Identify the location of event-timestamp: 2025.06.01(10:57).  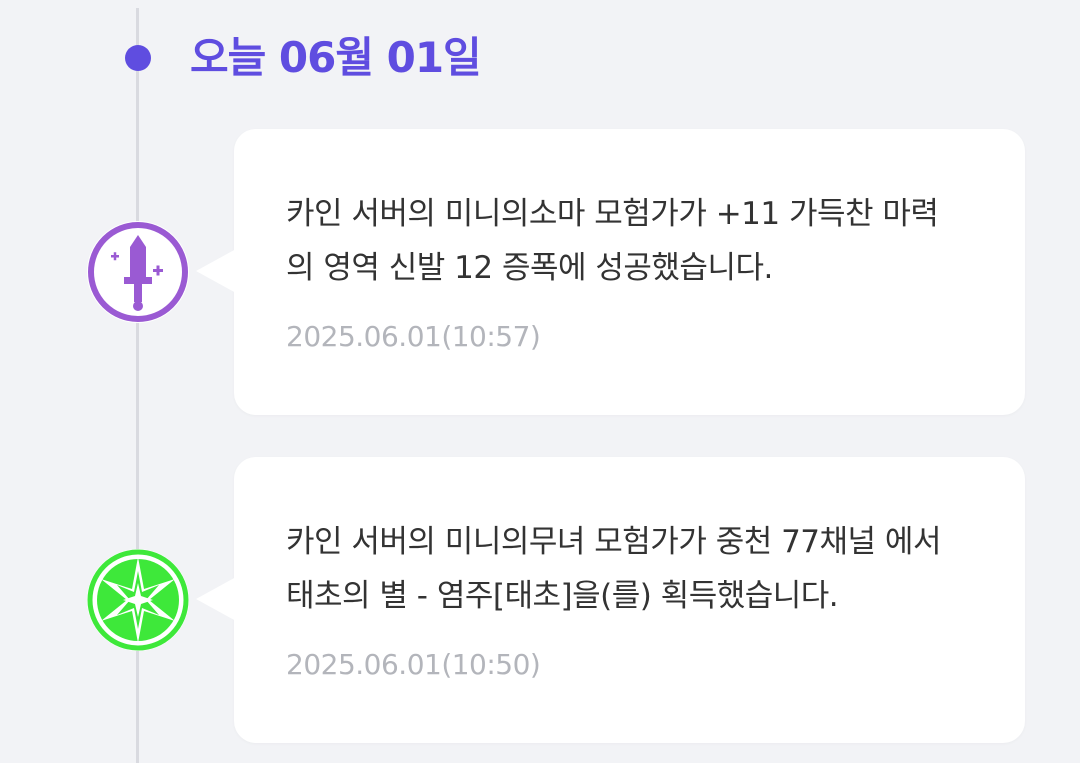
(413, 336).